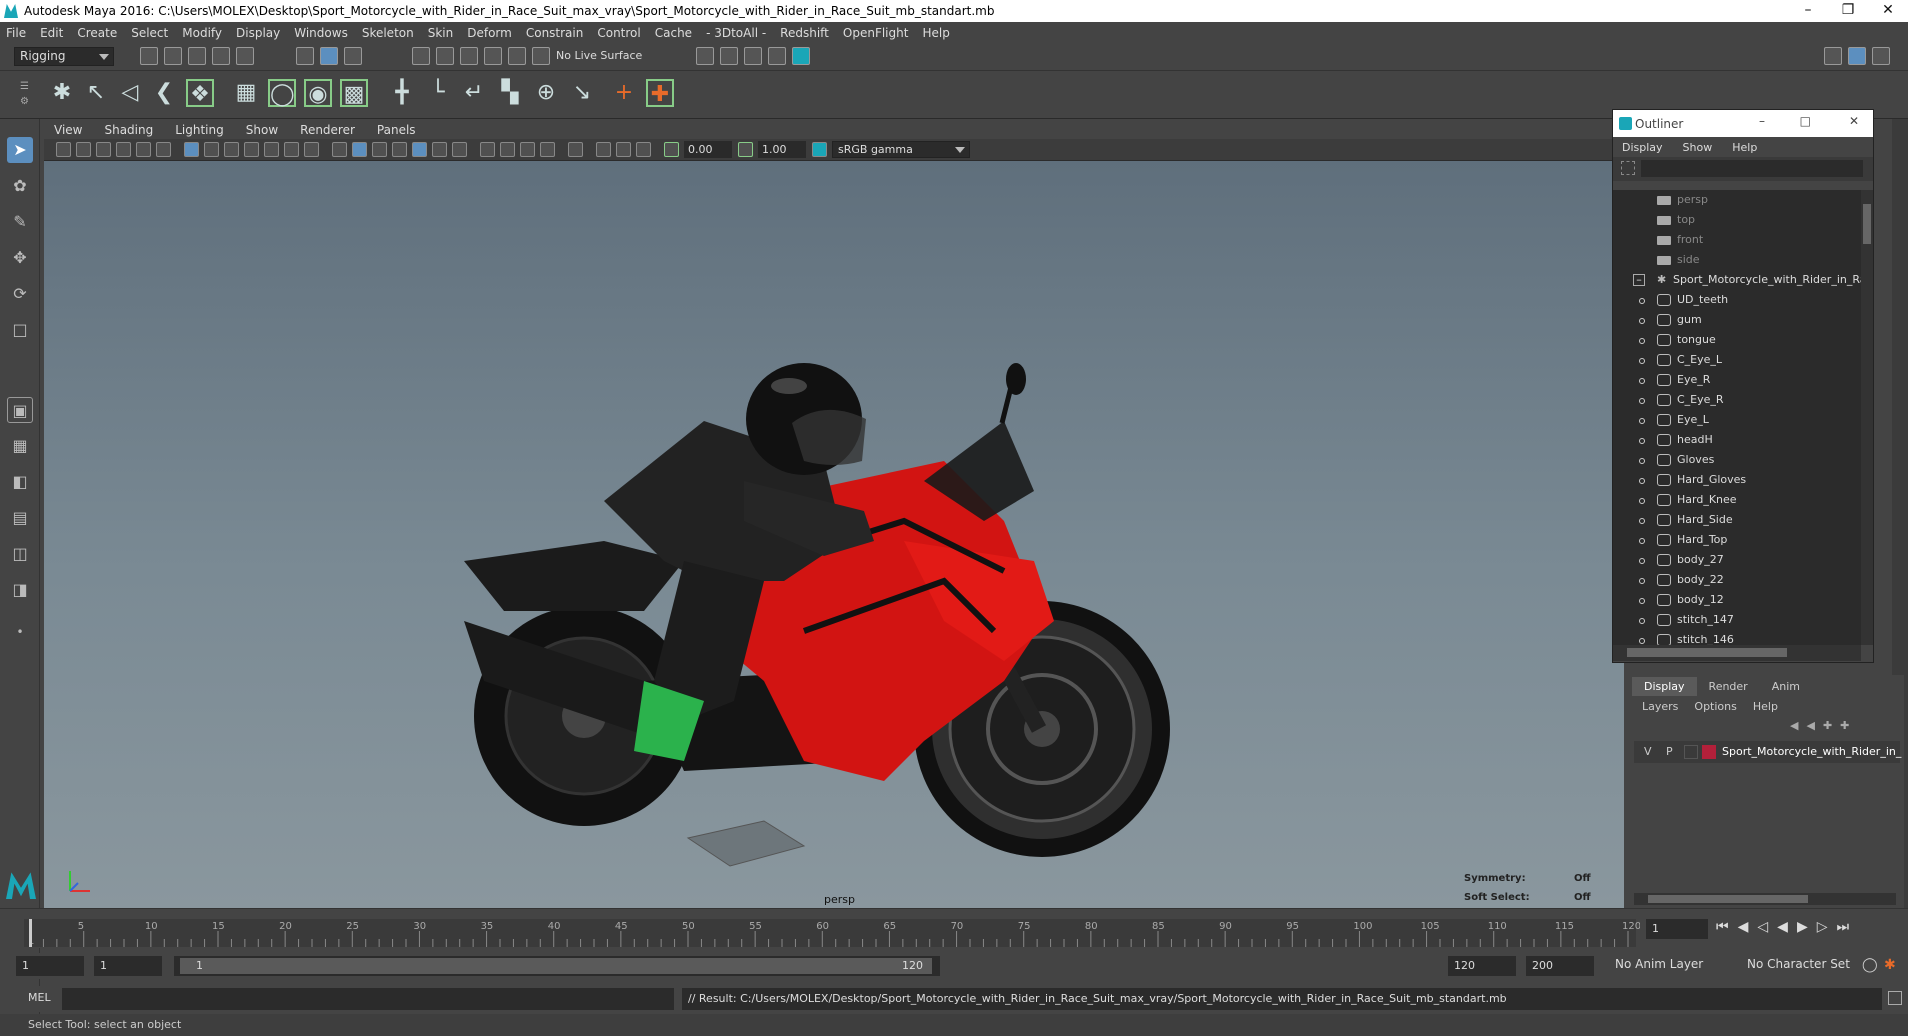  Describe the element at coordinates (1737, 600) in the screenshot. I see `outliner-item-body-12: body_12` at that location.